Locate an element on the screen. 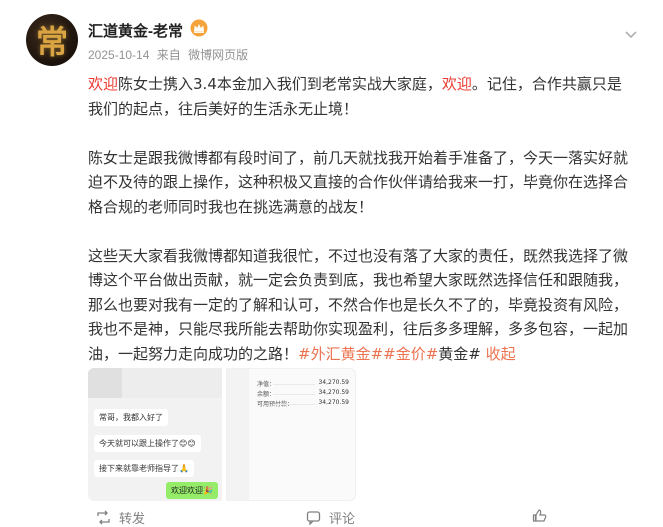 This screenshot has width=663, height=527. hashtag-gold-price: #金价# is located at coordinates (410, 354).